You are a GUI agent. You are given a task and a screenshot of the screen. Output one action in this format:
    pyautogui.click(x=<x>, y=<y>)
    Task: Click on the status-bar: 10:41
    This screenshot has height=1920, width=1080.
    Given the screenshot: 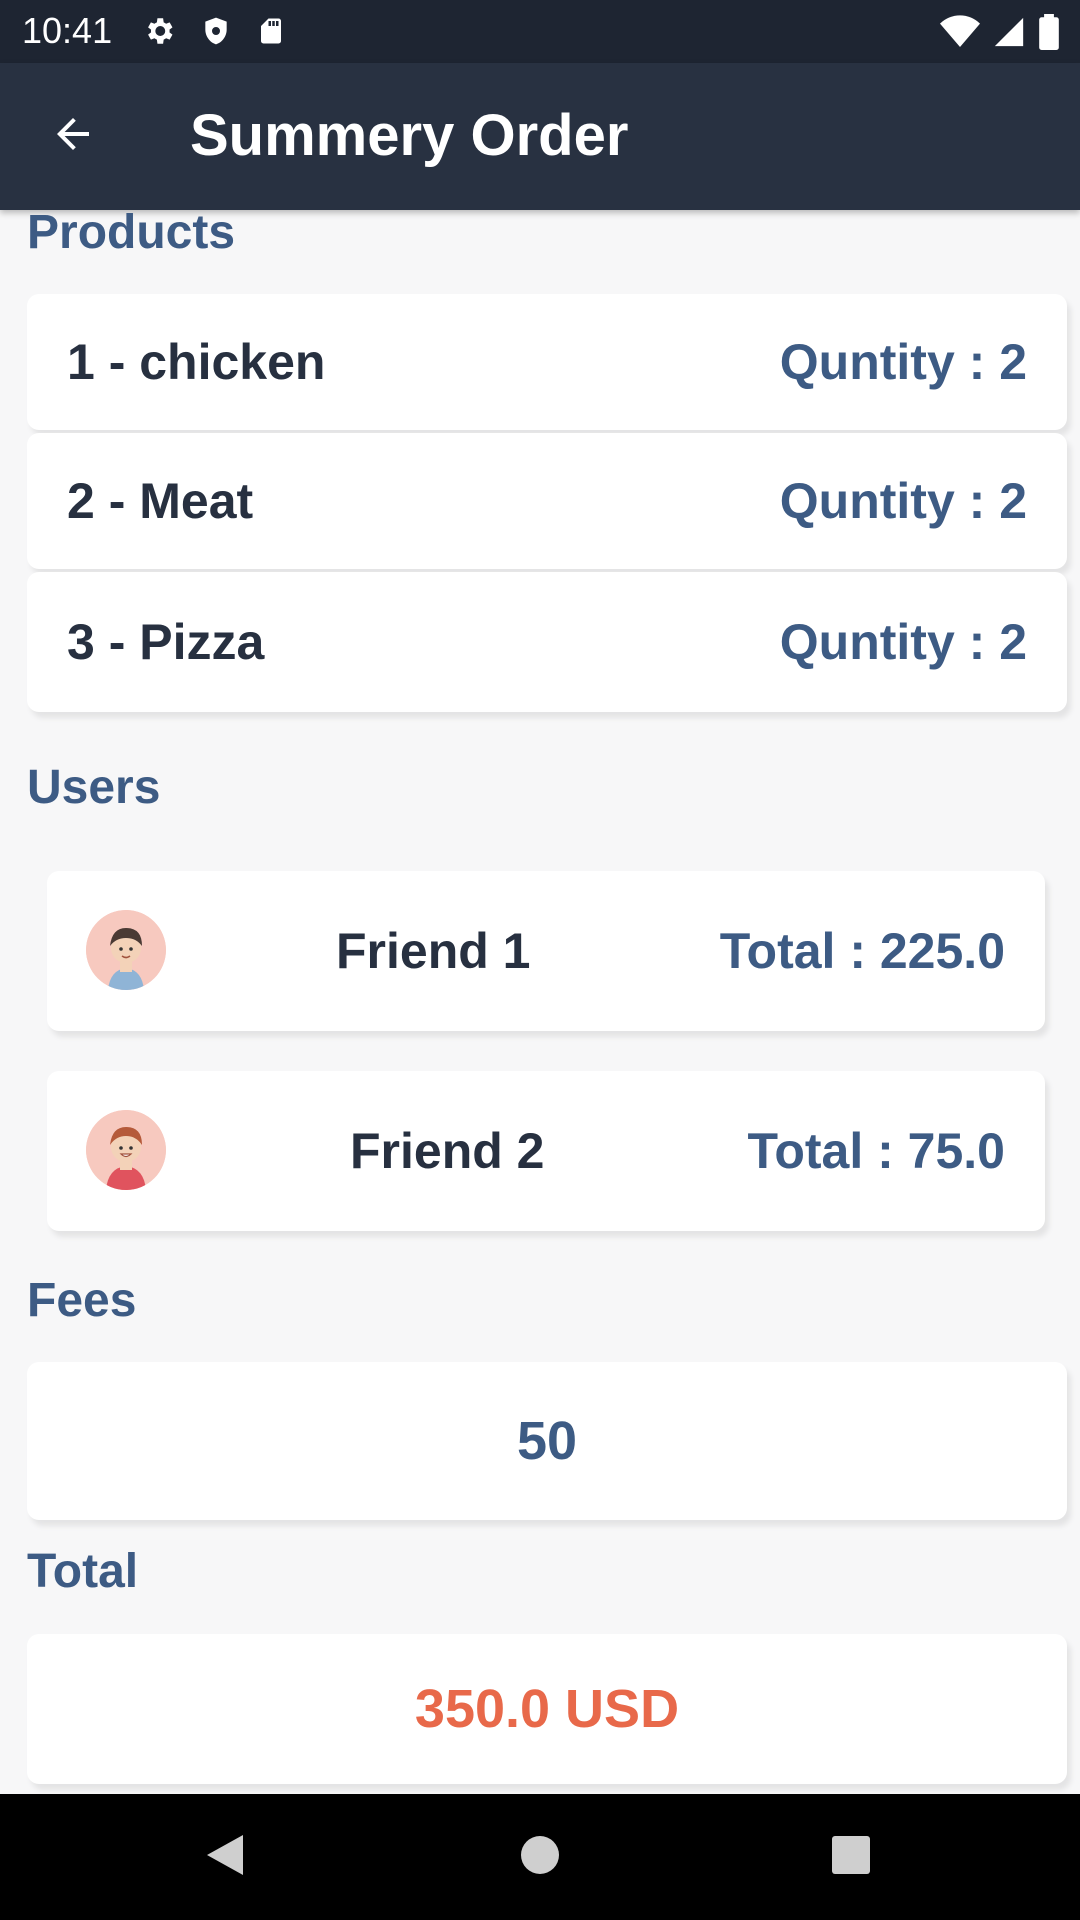 What is the action you would take?
    pyautogui.click(x=540, y=31)
    